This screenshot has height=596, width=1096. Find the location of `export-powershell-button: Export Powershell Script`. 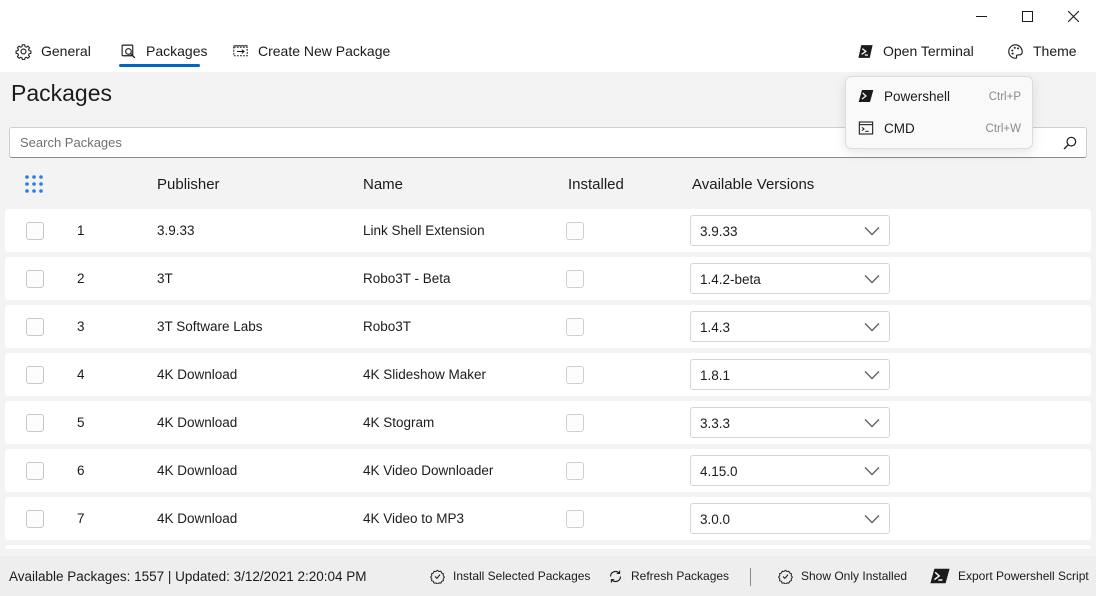

export-powershell-button: Export Powershell Script is located at coordinates (1009, 576).